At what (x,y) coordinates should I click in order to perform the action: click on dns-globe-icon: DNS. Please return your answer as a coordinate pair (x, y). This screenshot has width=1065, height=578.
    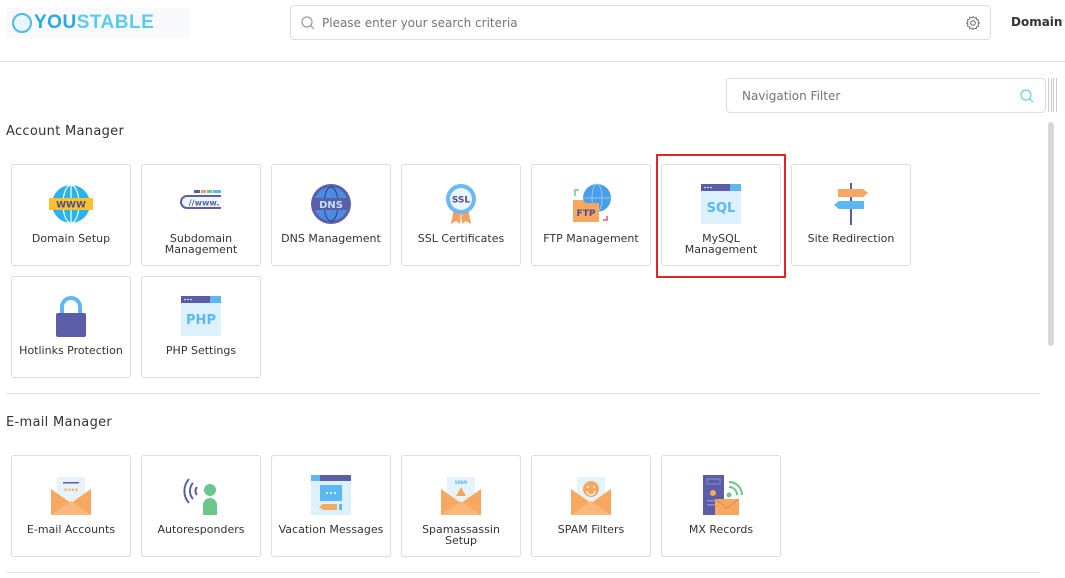
    Looking at the image, I should click on (331, 204).